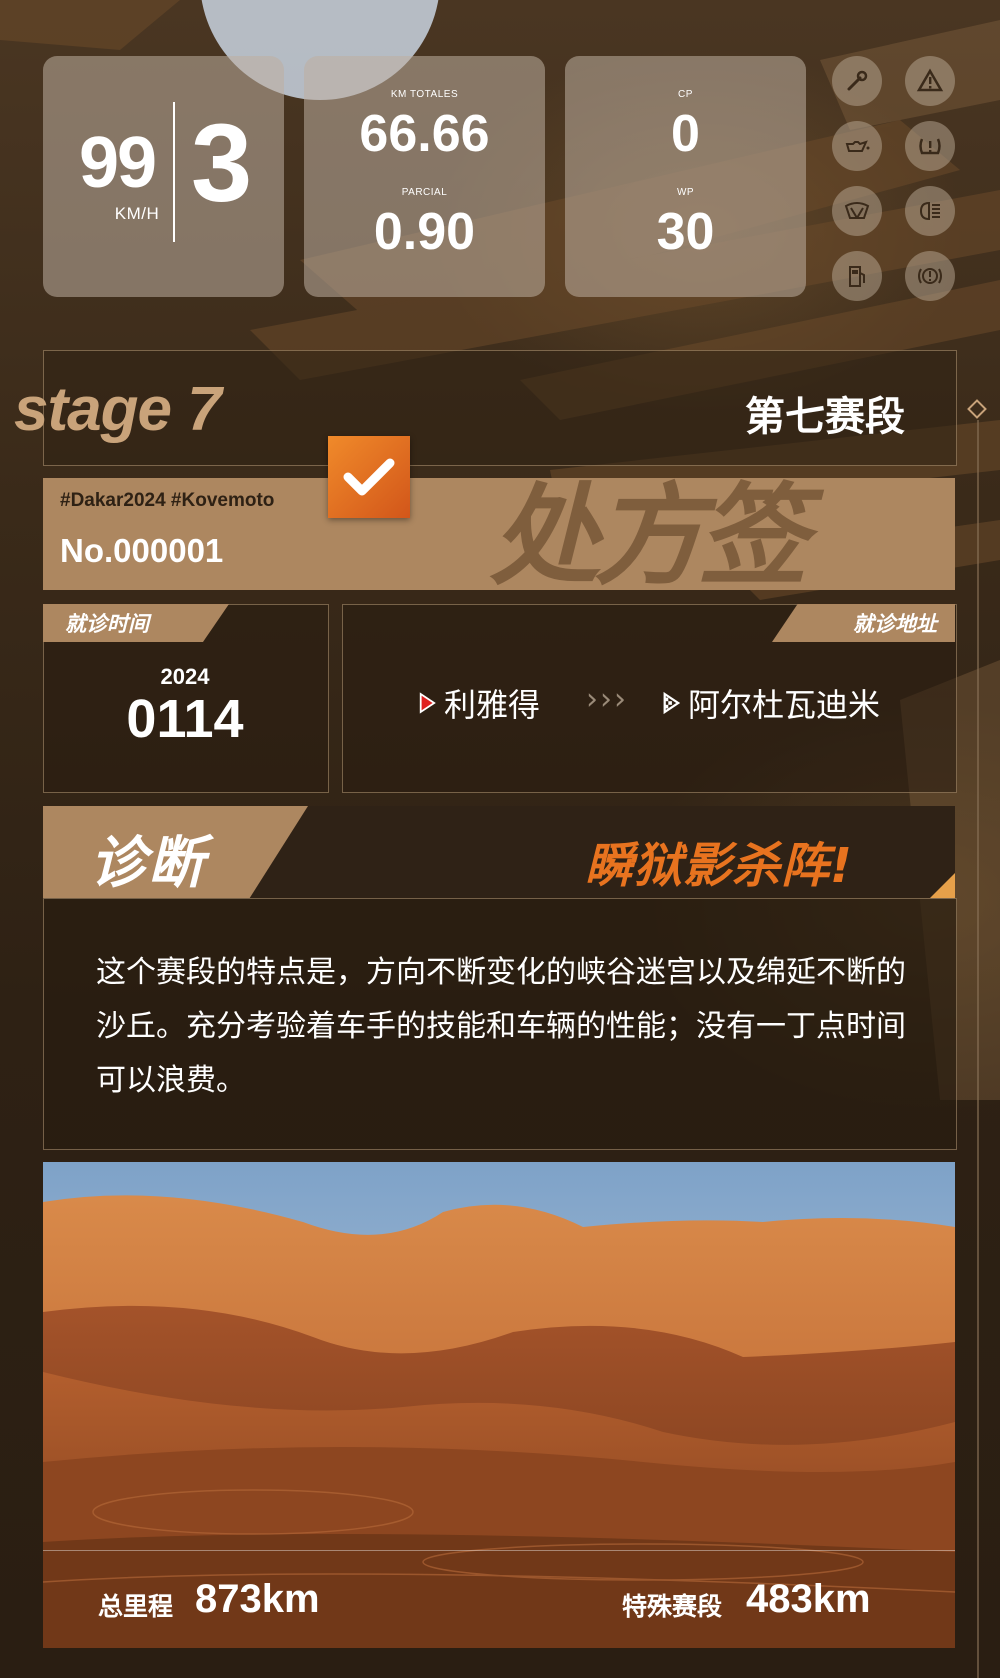 This screenshot has height=1678, width=1000. I want to click on prescription-watermark: 处方签, so click(649, 536).